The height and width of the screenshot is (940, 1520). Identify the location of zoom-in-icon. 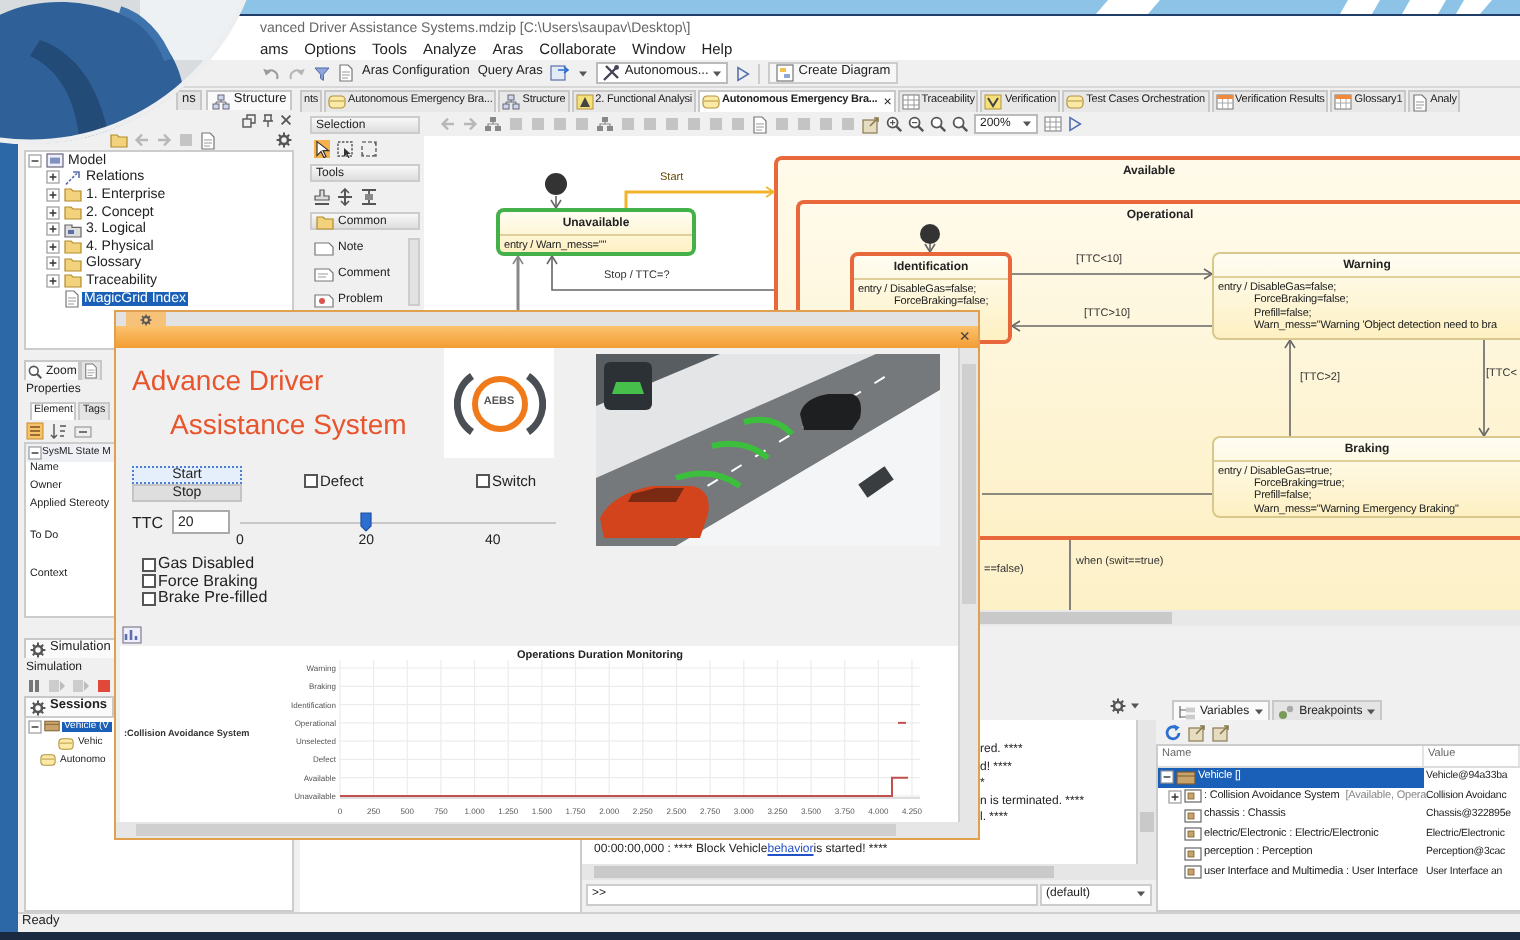
(894, 124).